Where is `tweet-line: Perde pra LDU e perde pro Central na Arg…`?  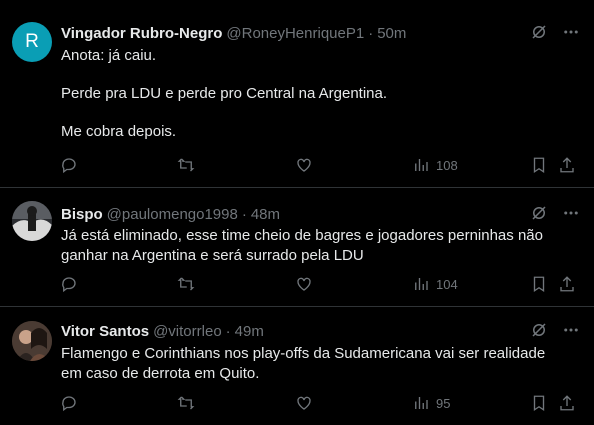 tweet-line: Perde pra LDU e perde pro Central na Arg… is located at coordinates (224, 93).